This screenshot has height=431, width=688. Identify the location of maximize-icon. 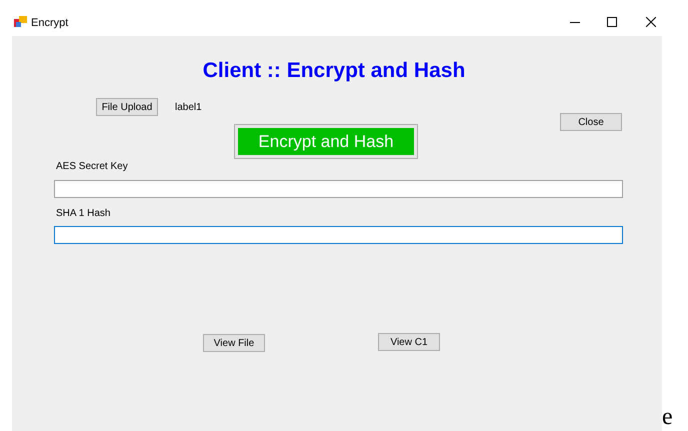
(612, 22).